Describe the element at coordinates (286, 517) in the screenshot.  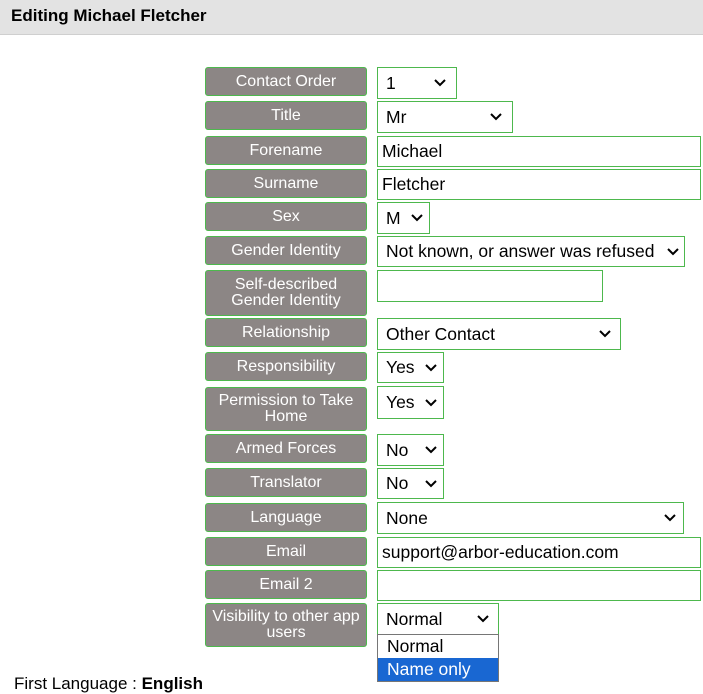
I see `language-label: Language` at that location.